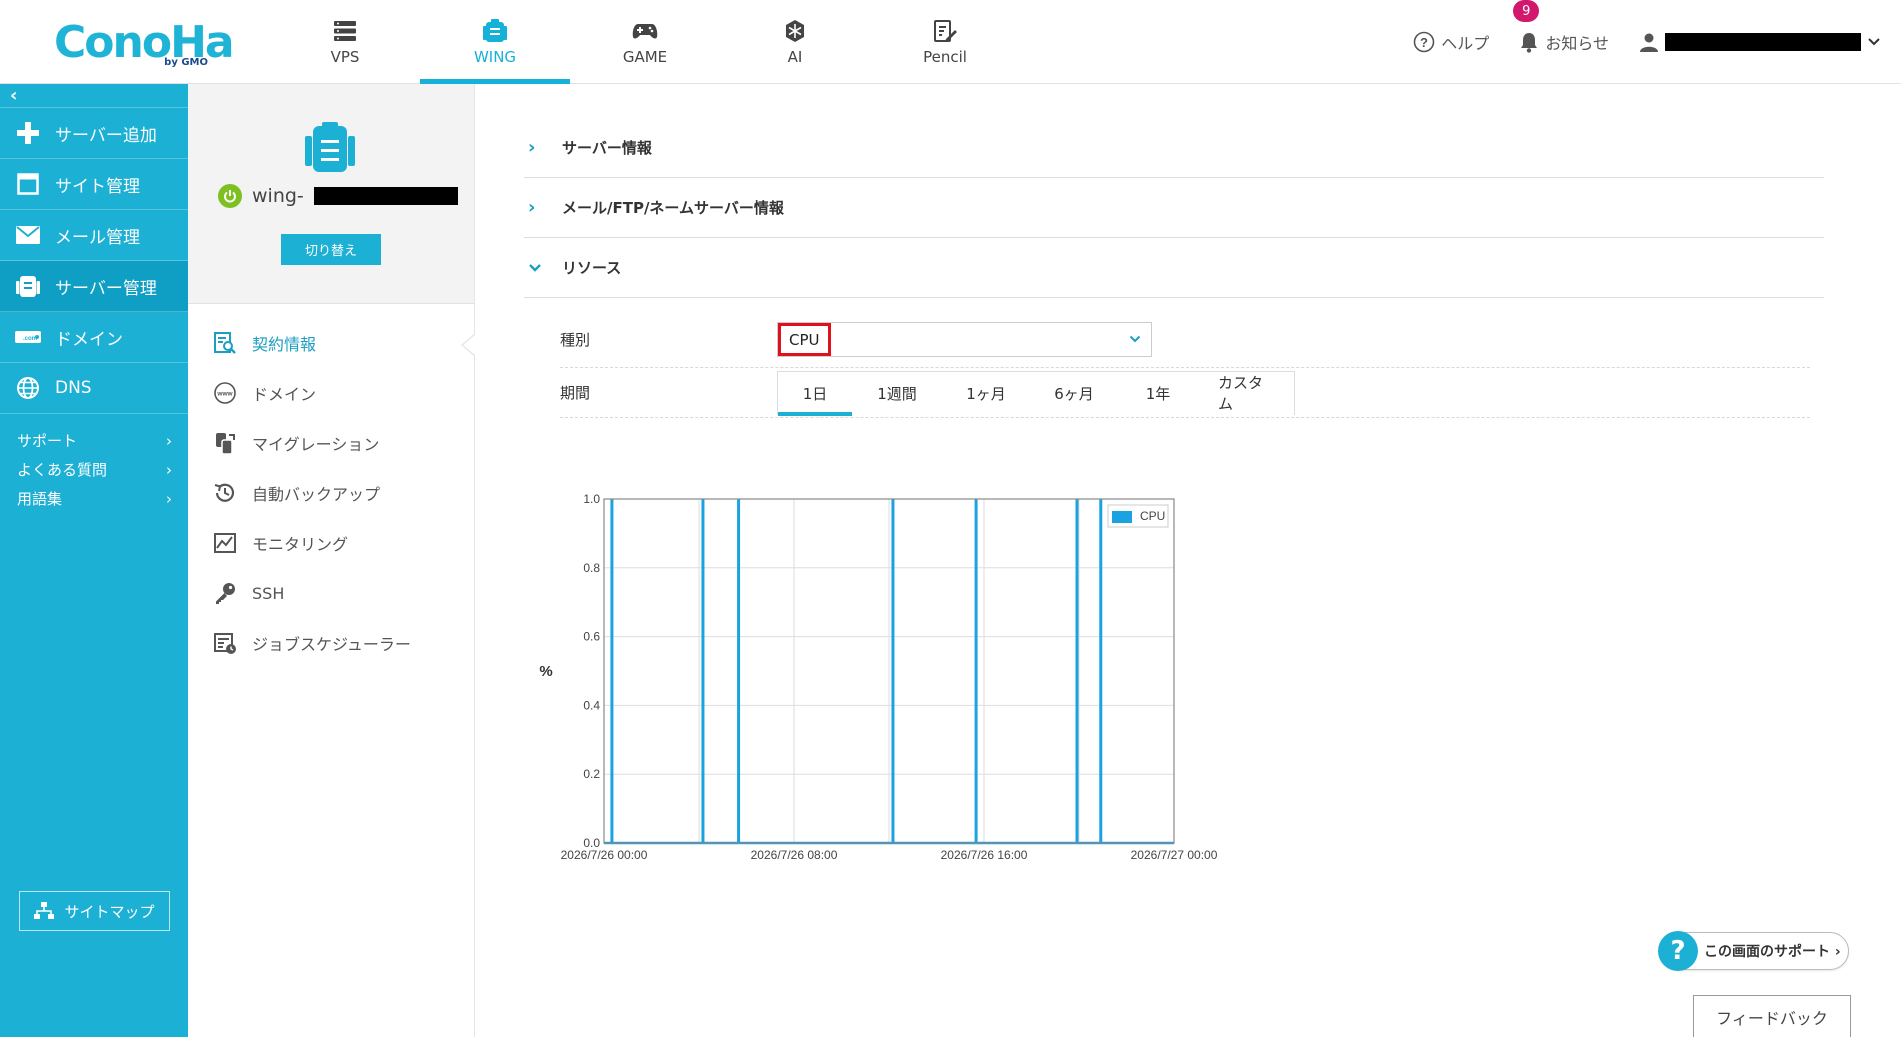  Describe the element at coordinates (815, 394) in the screenshot. I see `period-tab-1day: 1日` at that location.